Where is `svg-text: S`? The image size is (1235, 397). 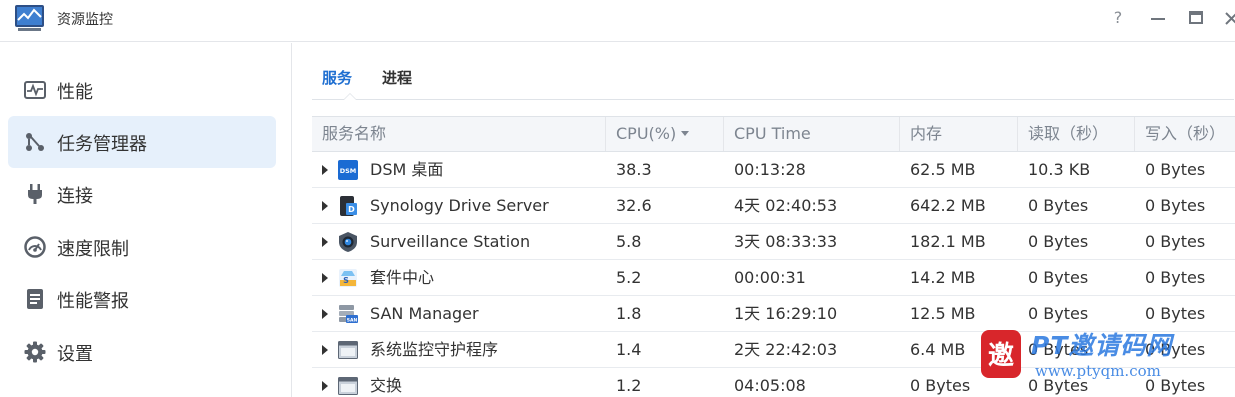
svg-text: S is located at coordinates (346, 280).